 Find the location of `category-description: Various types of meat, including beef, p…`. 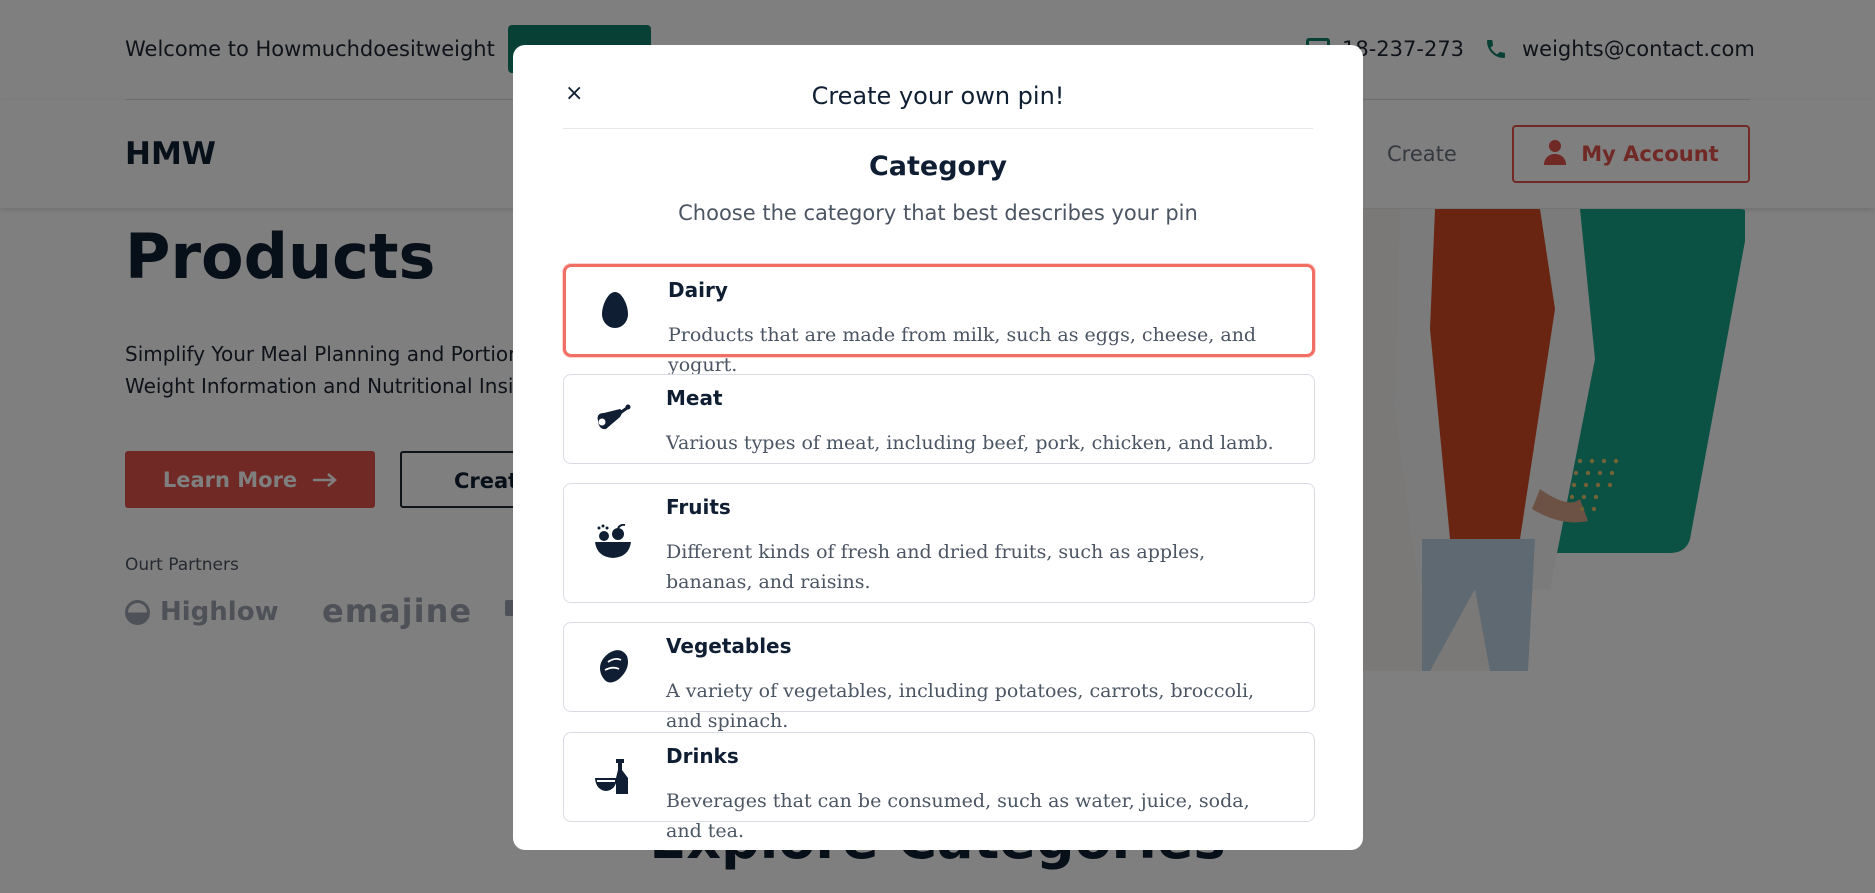

category-description: Various types of meat, including beef, p… is located at coordinates (970, 443).